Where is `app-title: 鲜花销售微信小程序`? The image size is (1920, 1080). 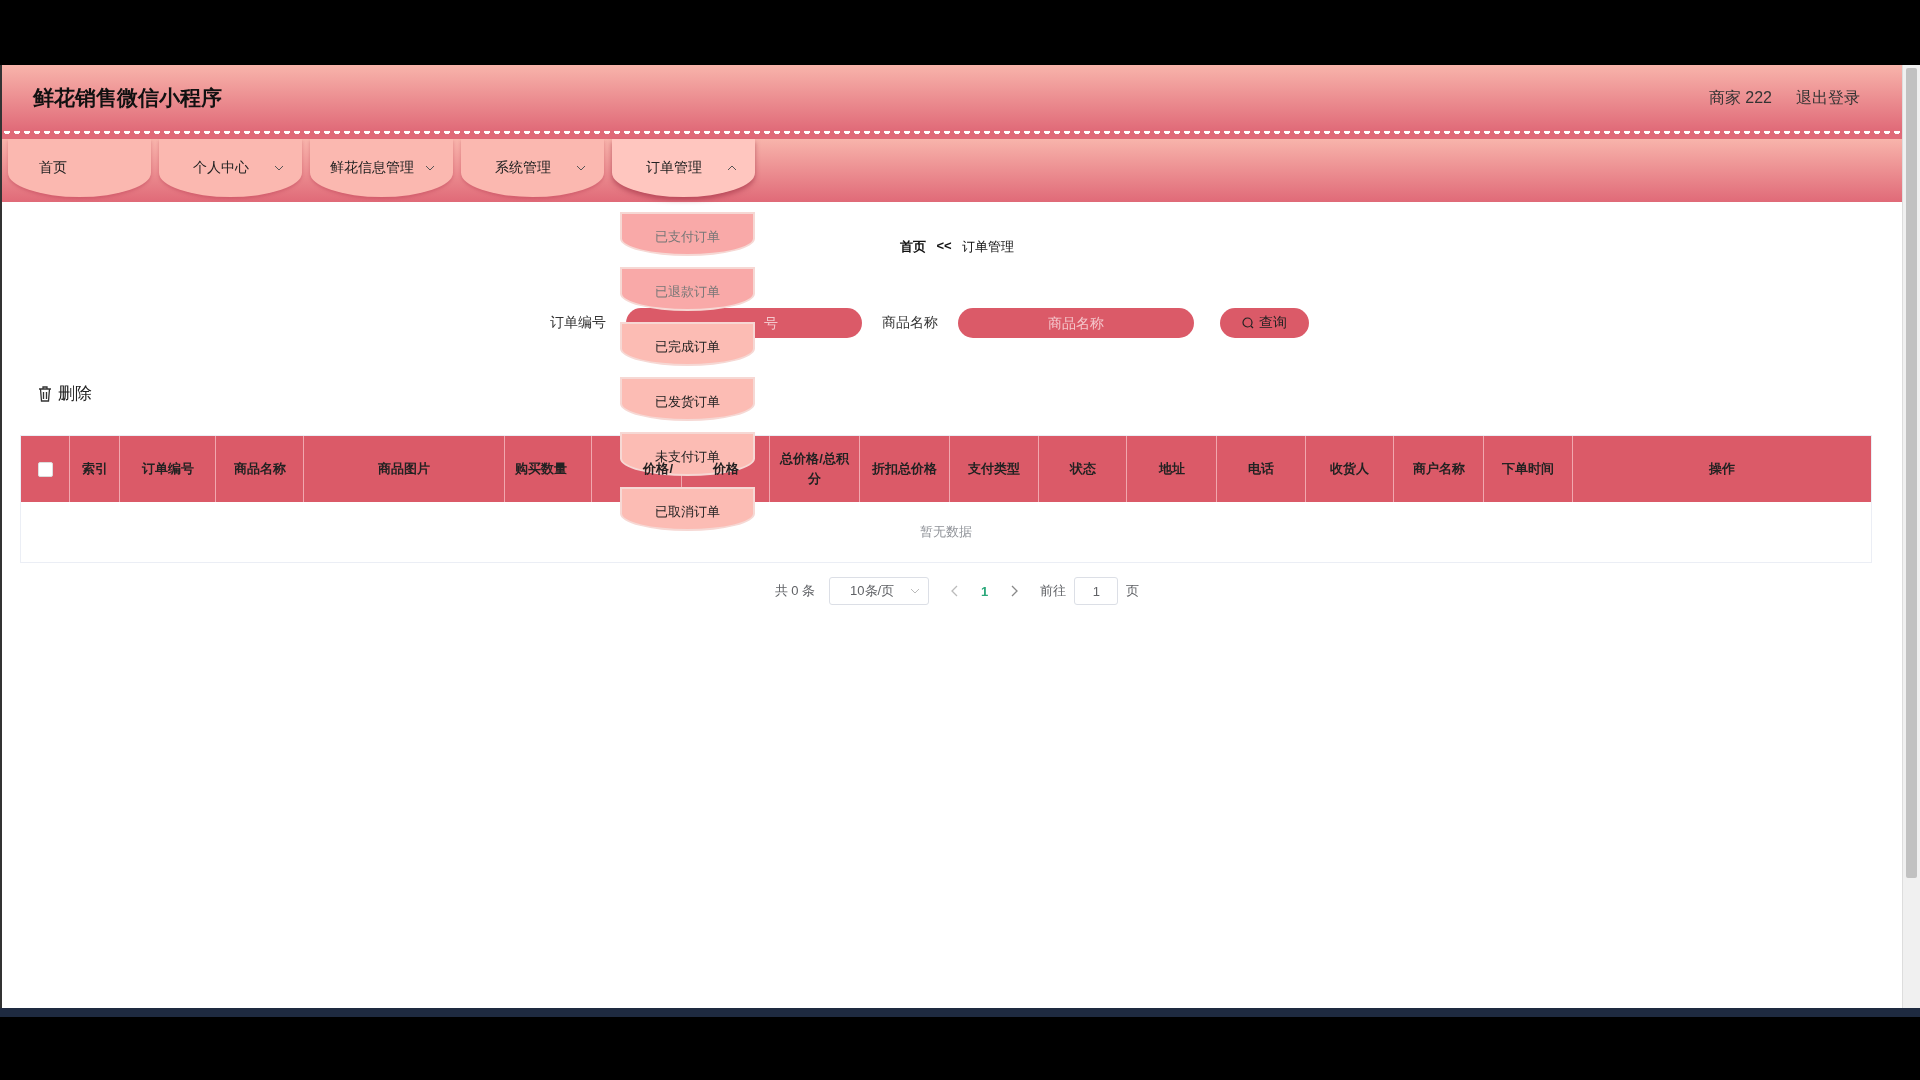
app-title: 鲜花销售微信小程序 is located at coordinates (127, 98).